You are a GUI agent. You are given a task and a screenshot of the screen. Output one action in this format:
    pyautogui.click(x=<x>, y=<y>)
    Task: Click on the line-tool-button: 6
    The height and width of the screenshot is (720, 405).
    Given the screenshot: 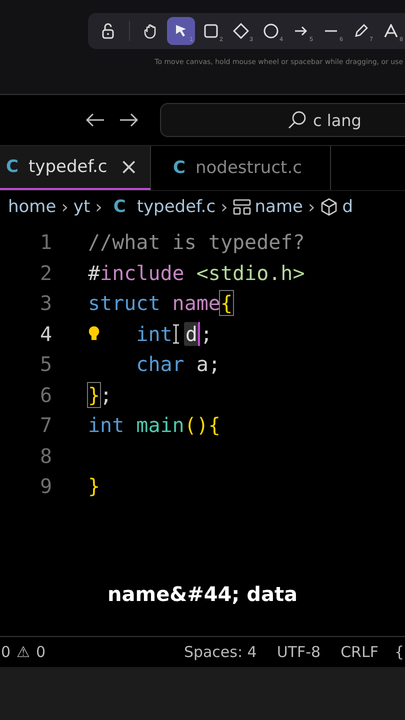 What is the action you would take?
    pyautogui.click(x=331, y=31)
    